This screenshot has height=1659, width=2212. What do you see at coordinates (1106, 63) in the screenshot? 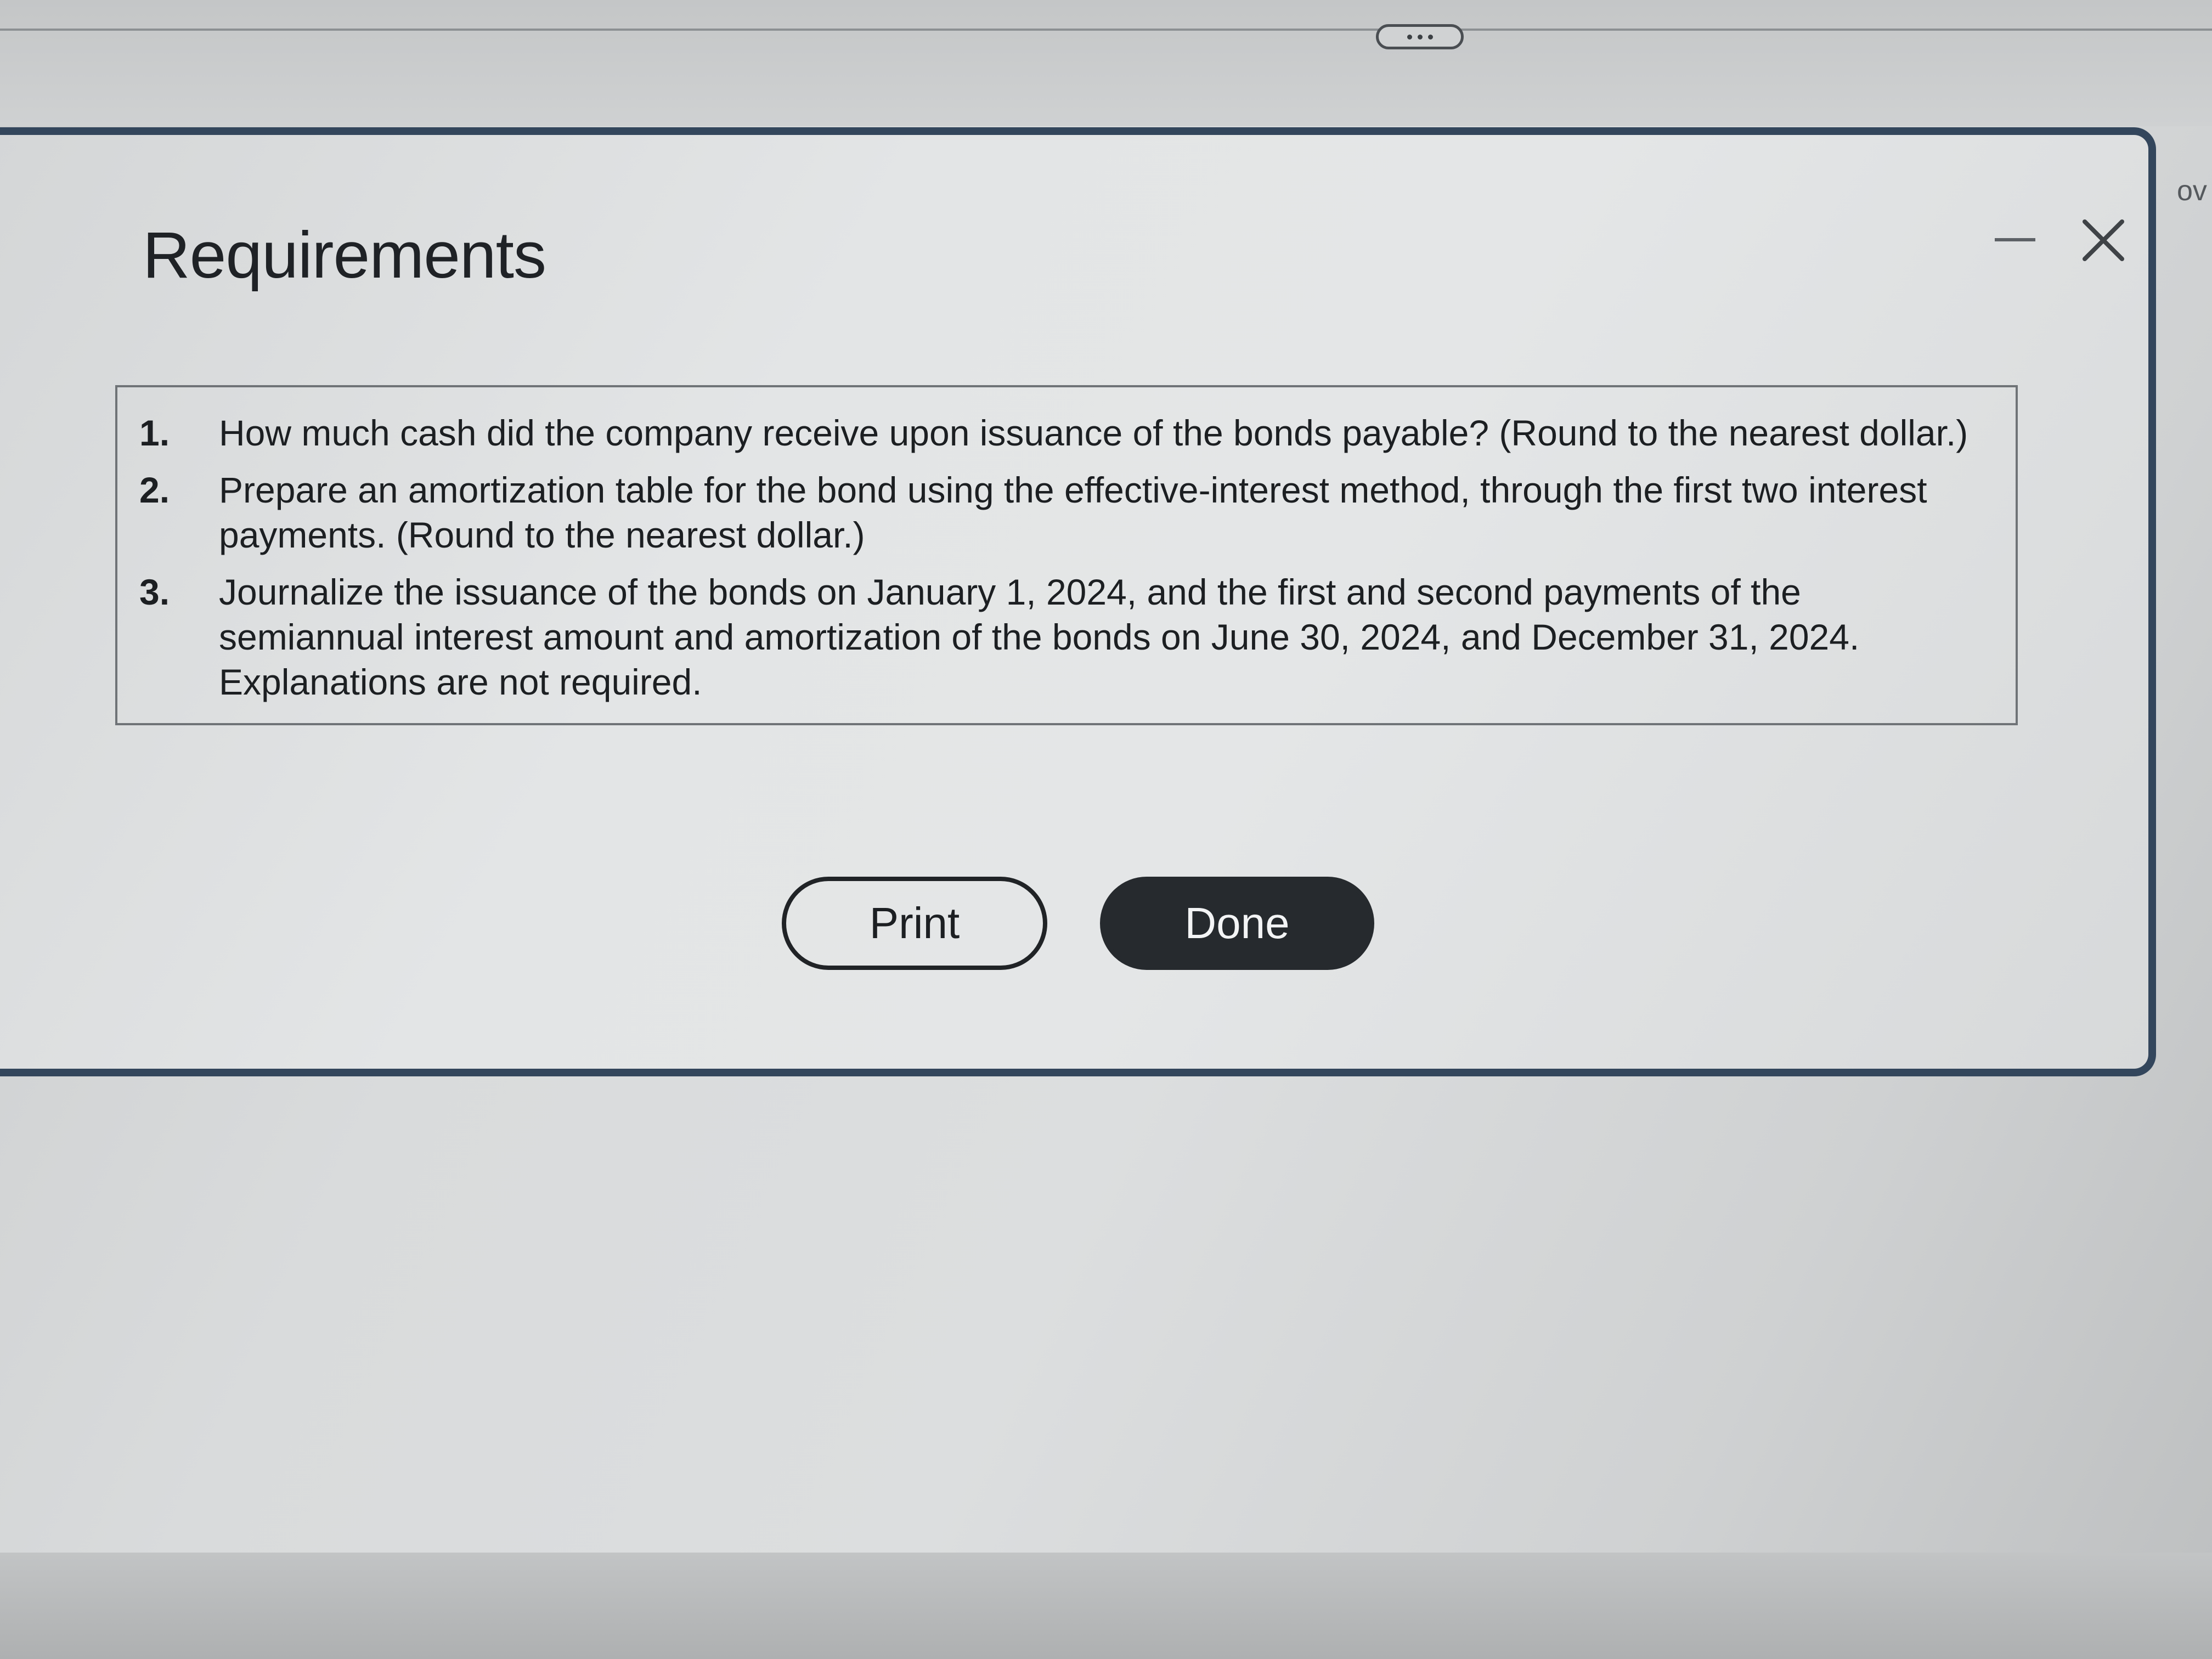
I see `background-page` at bounding box center [1106, 63].